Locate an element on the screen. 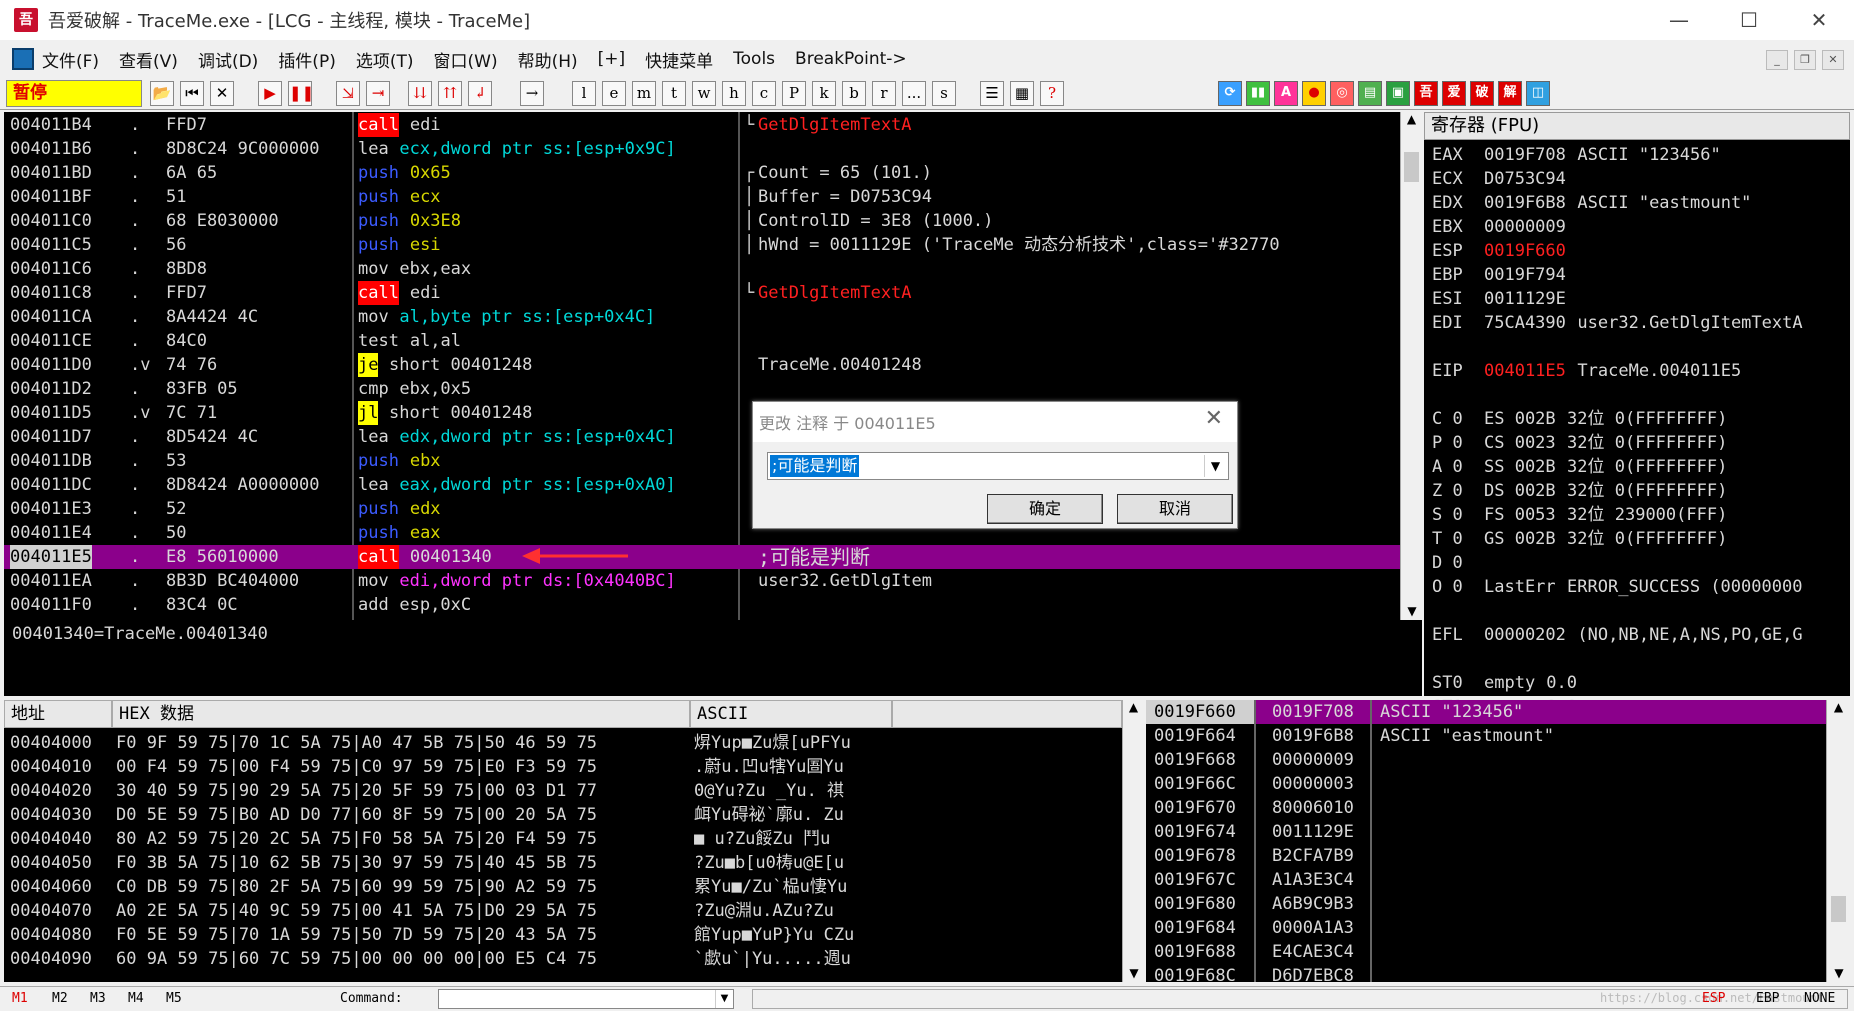 The image size is (1854, 1011). toolbar-b: b is located at coordinates (854, 93).